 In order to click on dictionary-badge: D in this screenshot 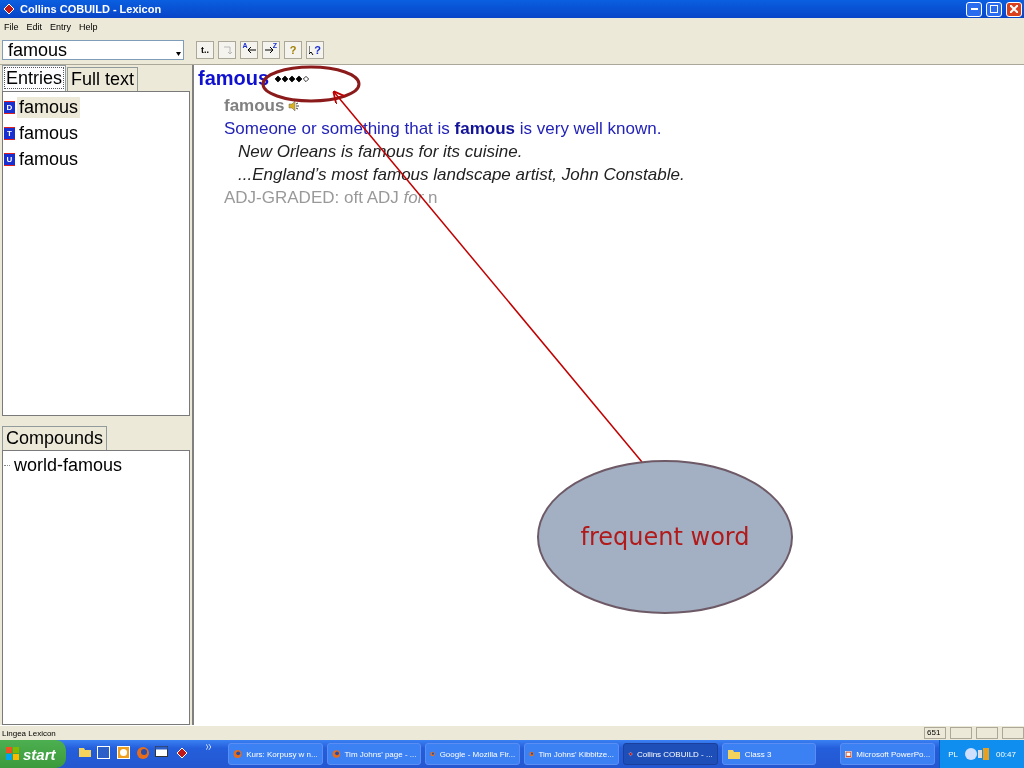, I will do `click(9, 107)`.